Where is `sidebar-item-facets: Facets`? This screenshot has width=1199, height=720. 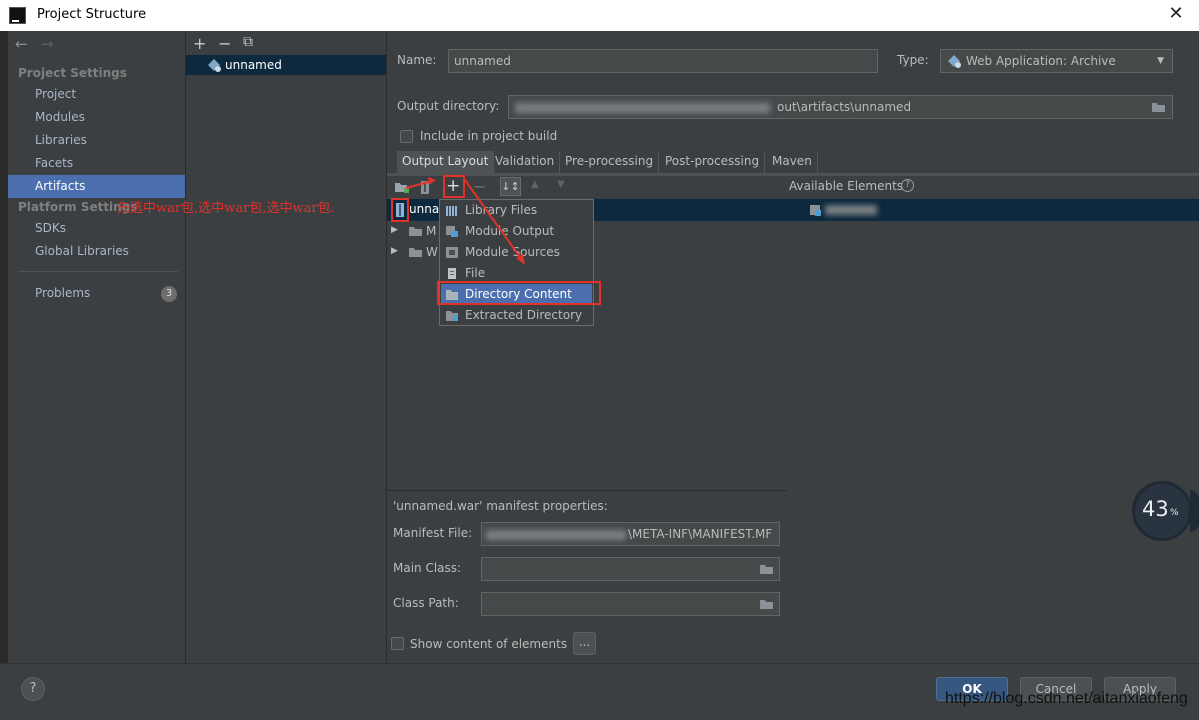 sidebar-item-facets: Facets is located at coordinates (96, 163).